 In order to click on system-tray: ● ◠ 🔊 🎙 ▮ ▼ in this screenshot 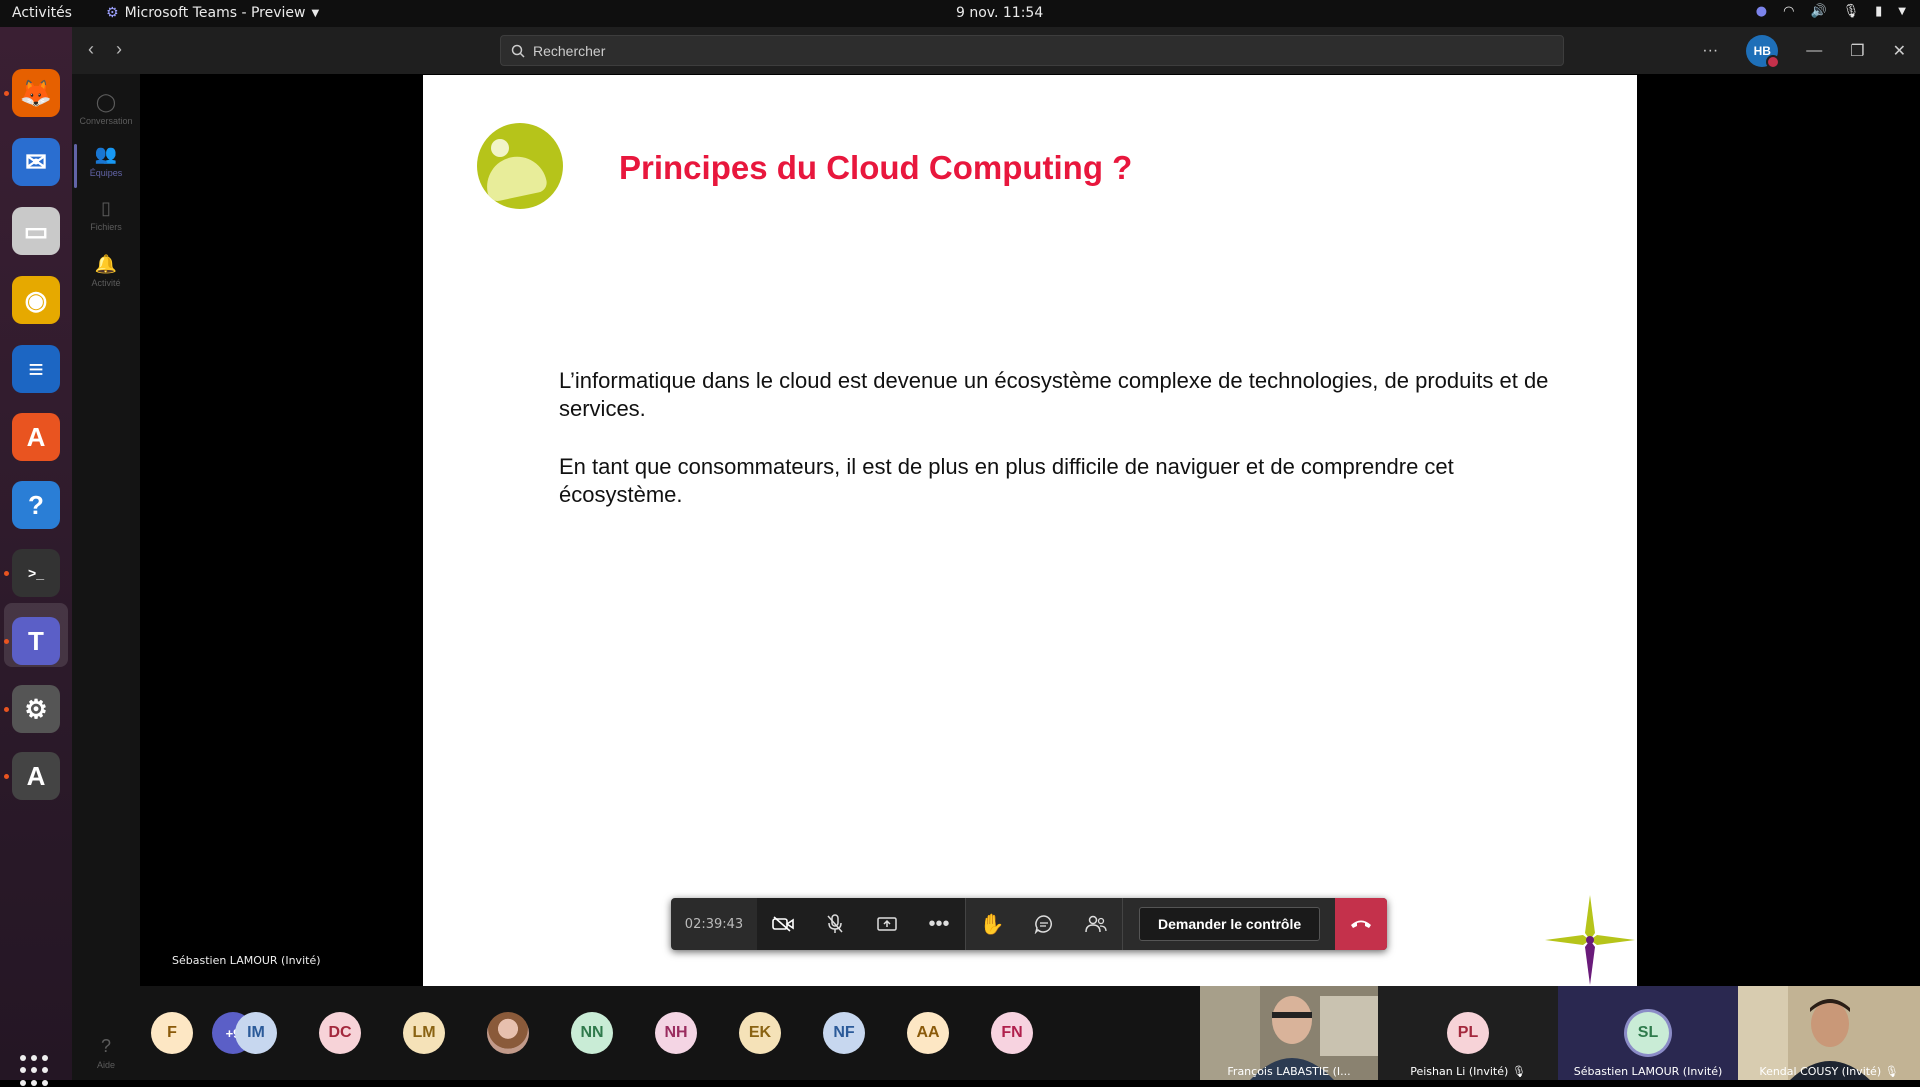, I will do `click(1831, 11)`.